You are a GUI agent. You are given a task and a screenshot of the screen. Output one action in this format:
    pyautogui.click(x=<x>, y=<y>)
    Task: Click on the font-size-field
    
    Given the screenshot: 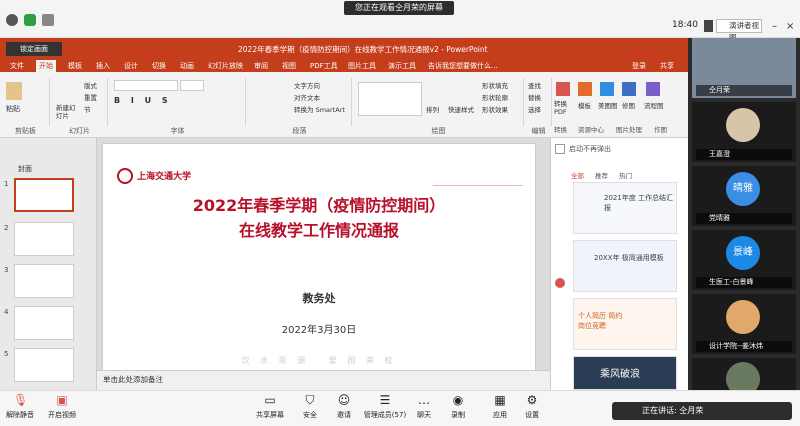 What is the action you would take?
    pyautogui.click(x=192, y=85)
    